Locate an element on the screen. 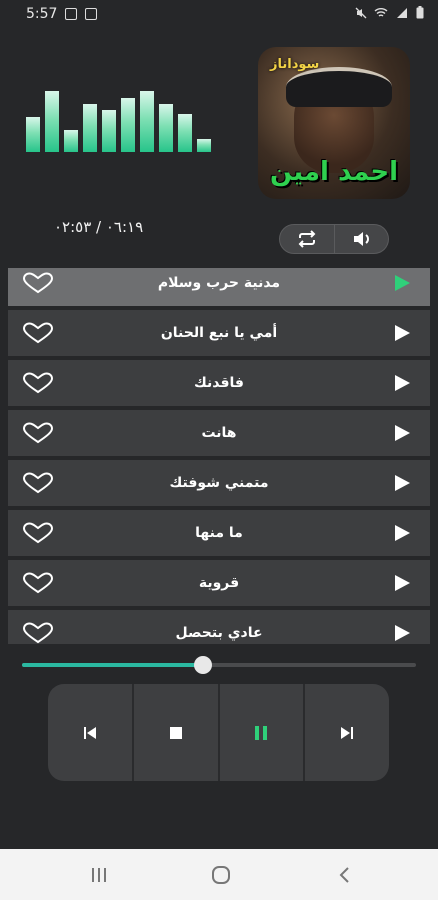  track-title: فاقدنك is located at coordinates (219, 383).